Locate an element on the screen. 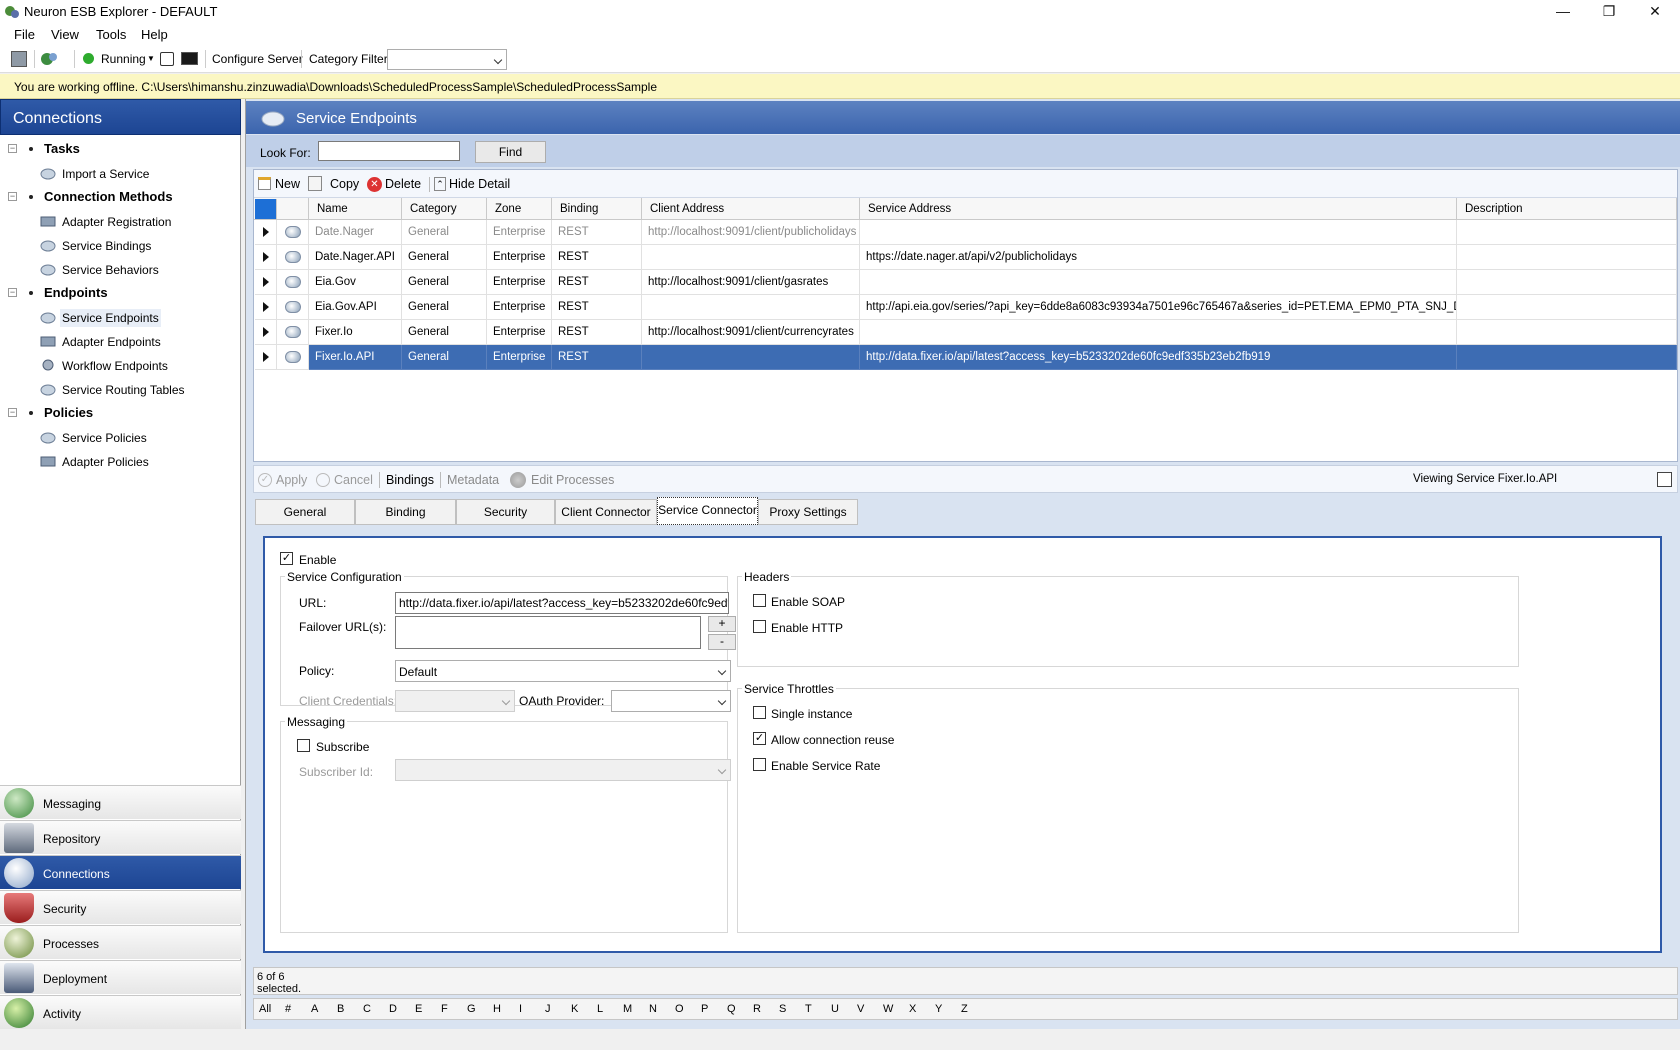 This screenshot has height=1050, width=1680. column-header-service-address: Service Address is located at coordinates (1158, 209).